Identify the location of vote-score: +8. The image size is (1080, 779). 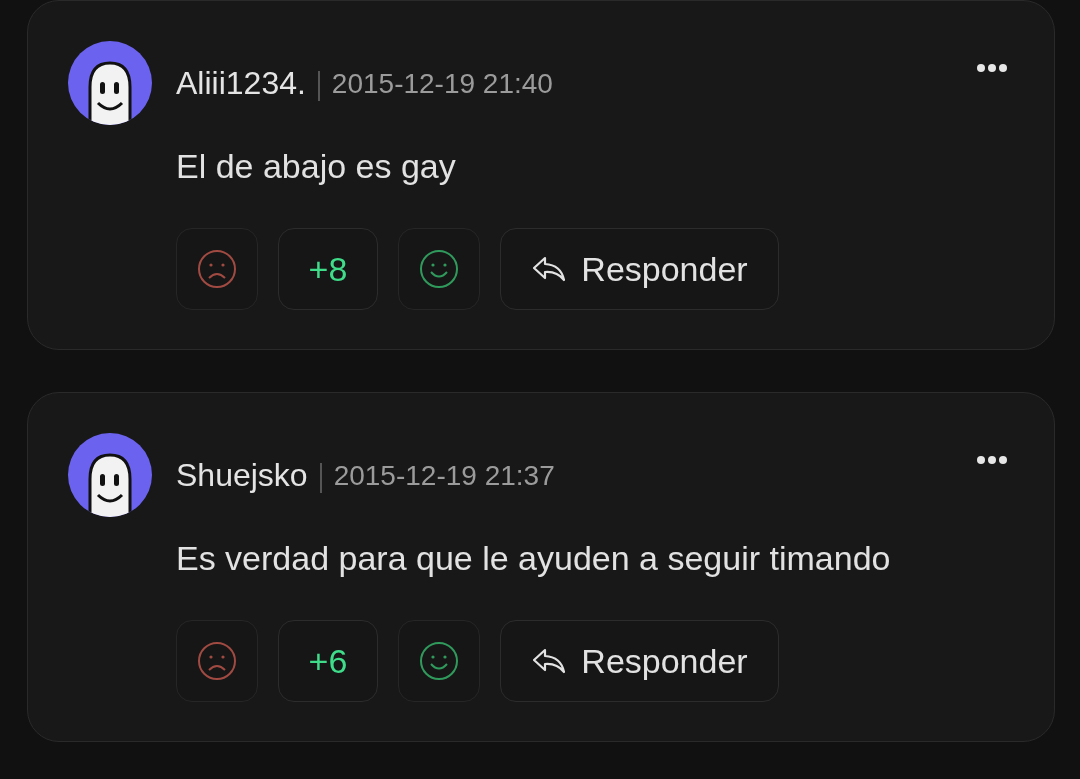
(328, 269).